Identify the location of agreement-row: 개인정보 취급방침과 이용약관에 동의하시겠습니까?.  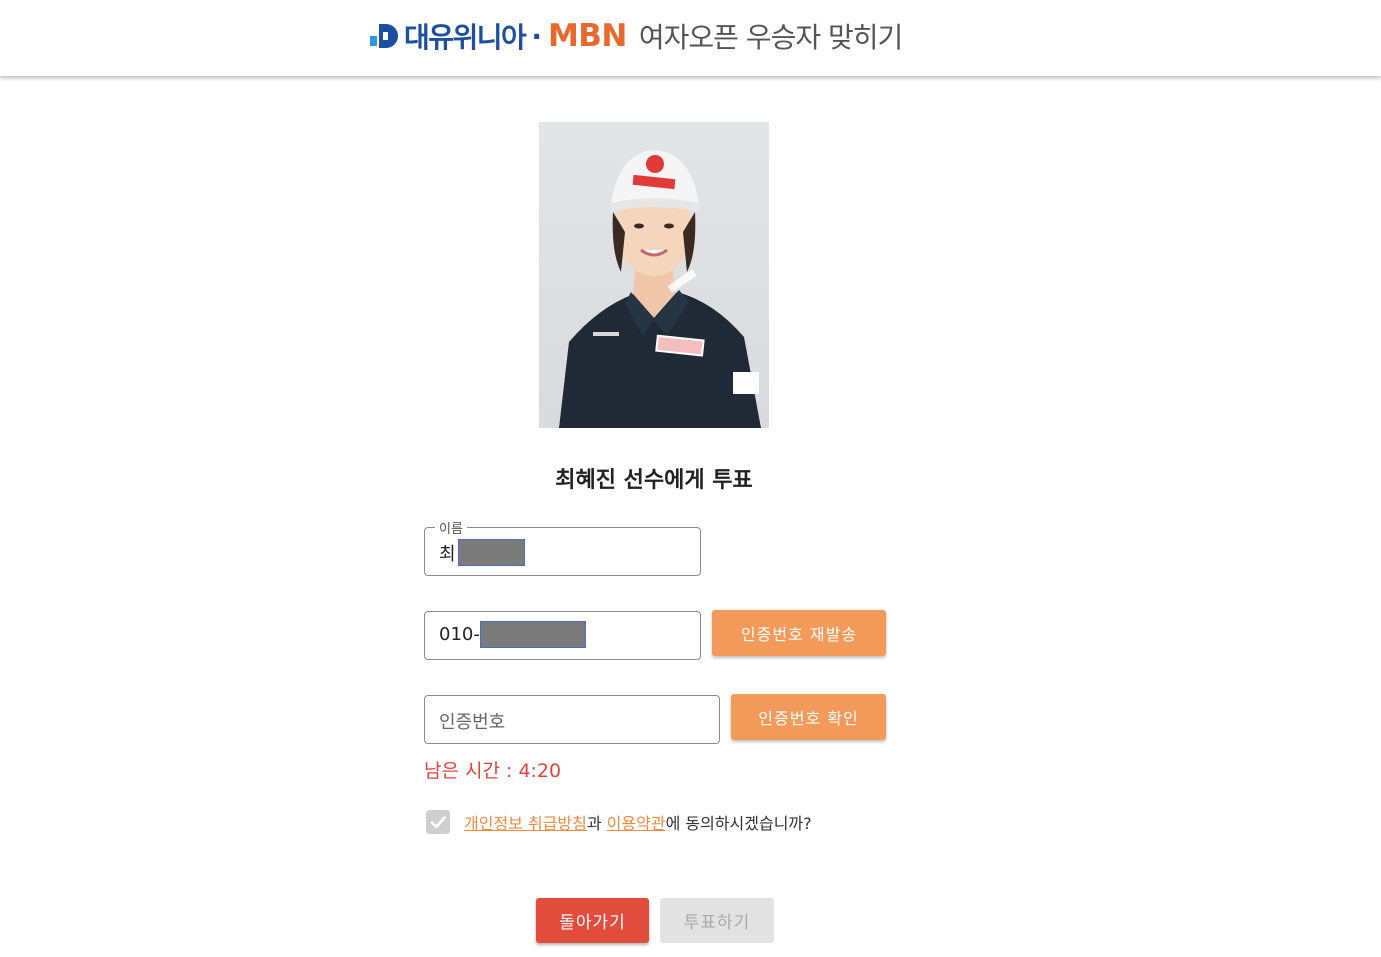
(619, 822).